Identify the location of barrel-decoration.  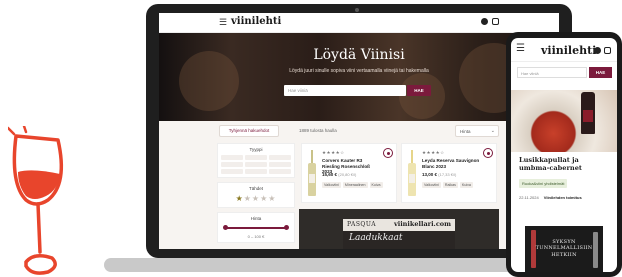
(422, 96).